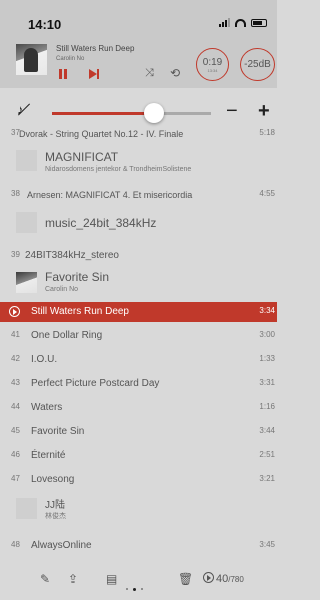 This screenshot has height=600, width=320. I want to click on track-number: 44, so click(15, 406).